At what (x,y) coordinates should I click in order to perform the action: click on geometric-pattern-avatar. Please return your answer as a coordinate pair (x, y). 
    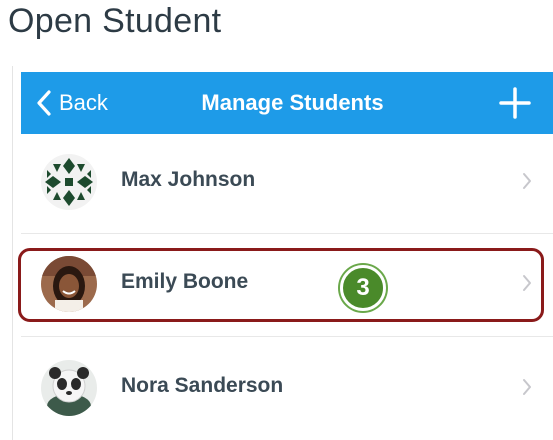
    Looking at the image, I should click on (69, 182).